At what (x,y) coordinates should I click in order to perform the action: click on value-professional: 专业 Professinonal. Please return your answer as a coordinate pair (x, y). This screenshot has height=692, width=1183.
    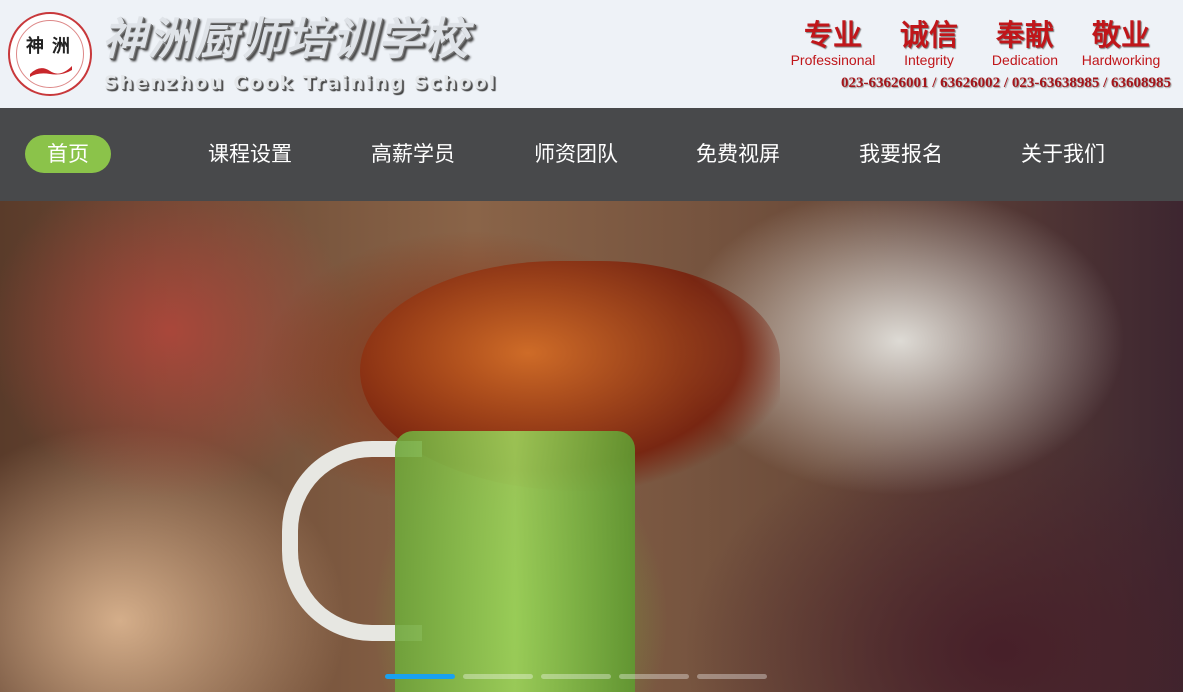
    Looking at the image, I should click on (833, 43).